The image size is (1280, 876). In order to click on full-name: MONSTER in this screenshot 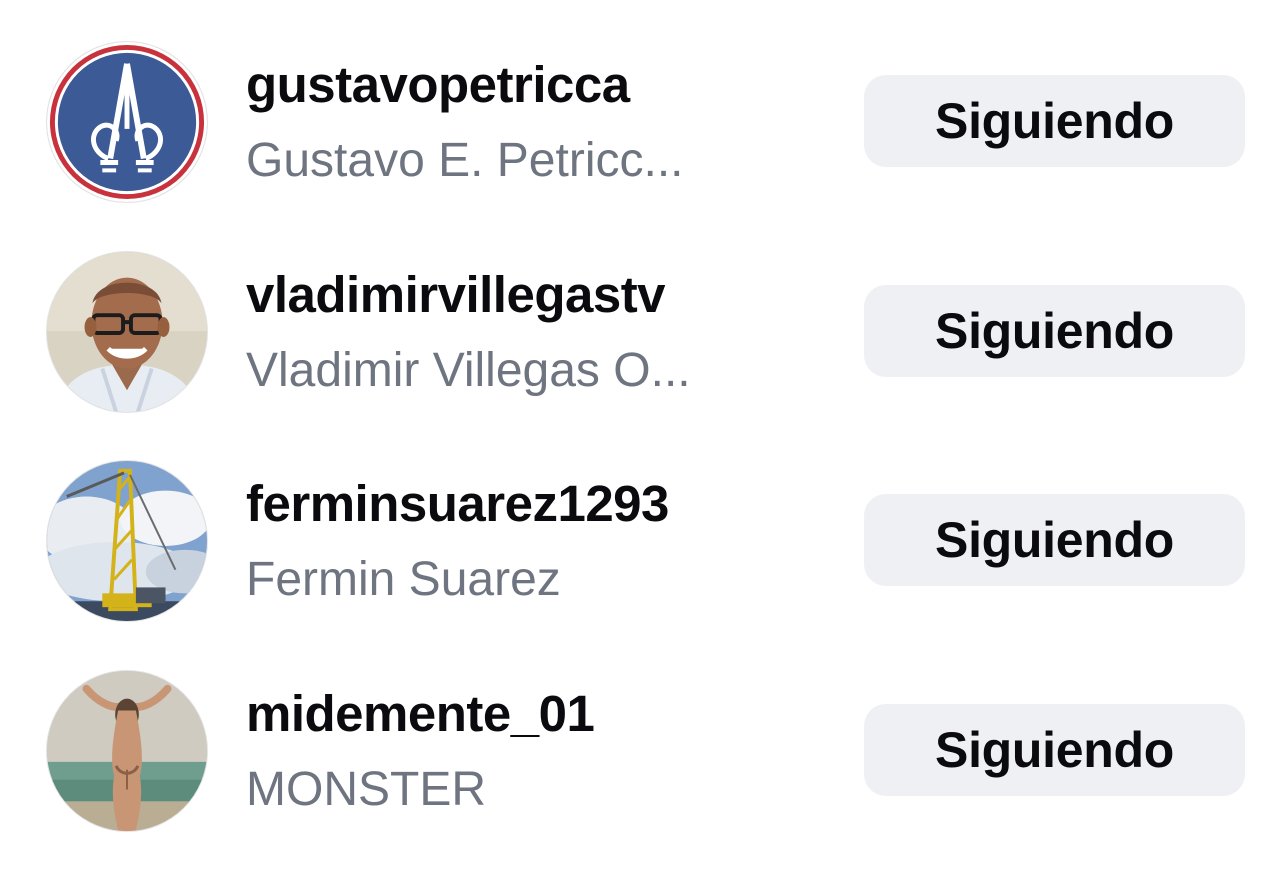, I will do `click(366, 789)`.